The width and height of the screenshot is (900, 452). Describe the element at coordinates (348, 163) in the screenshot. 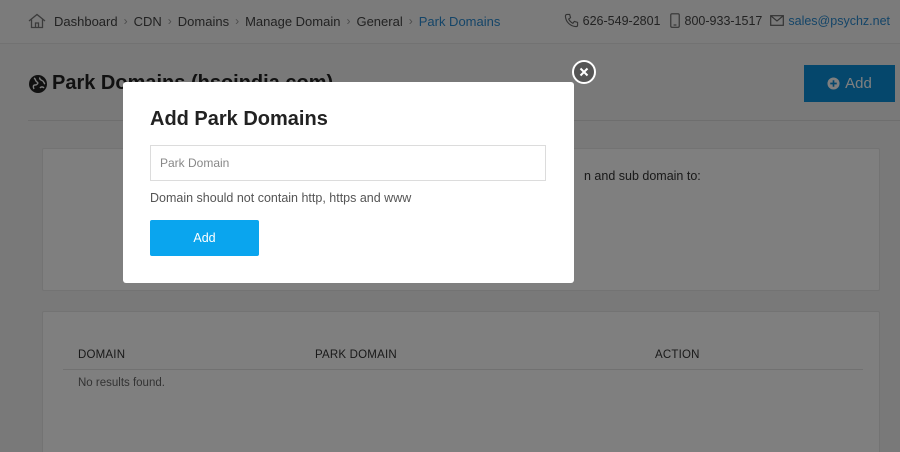

I see `park-domain-input` at that location.